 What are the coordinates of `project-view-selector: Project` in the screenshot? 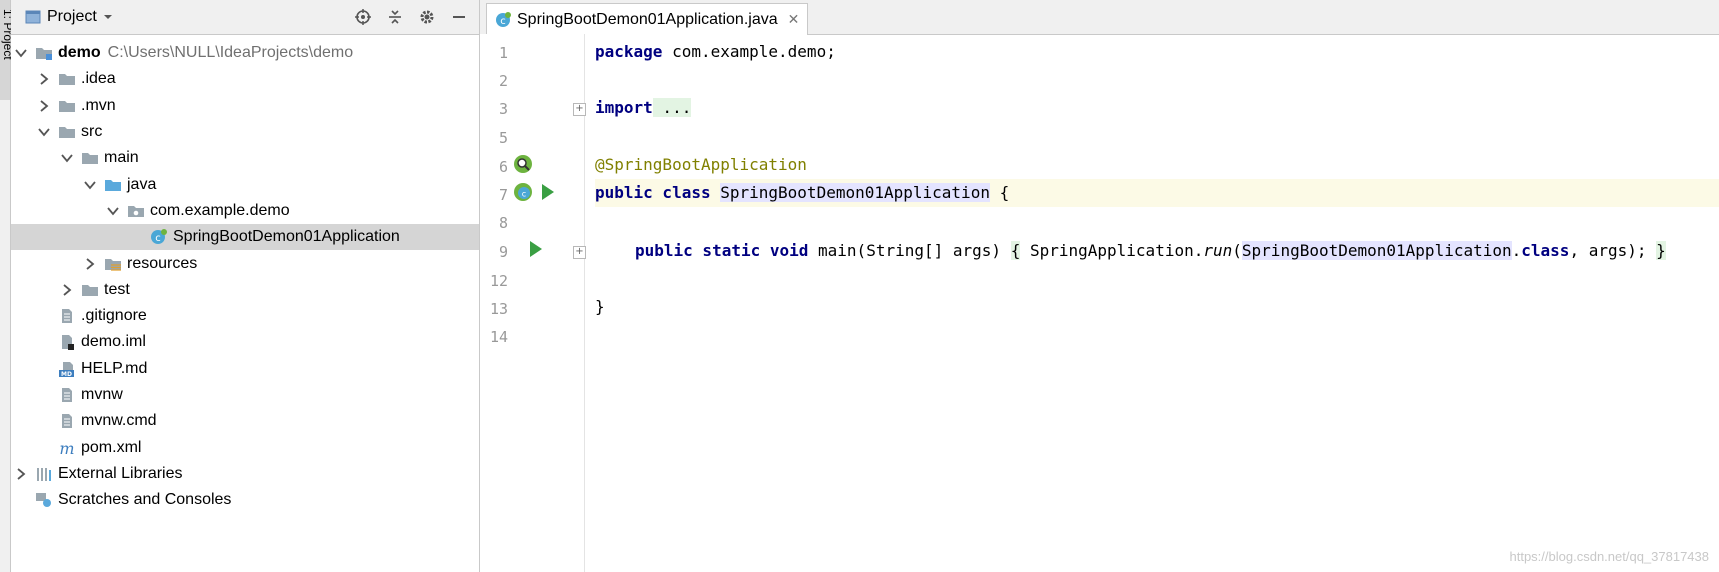 It's located at (69, 17).